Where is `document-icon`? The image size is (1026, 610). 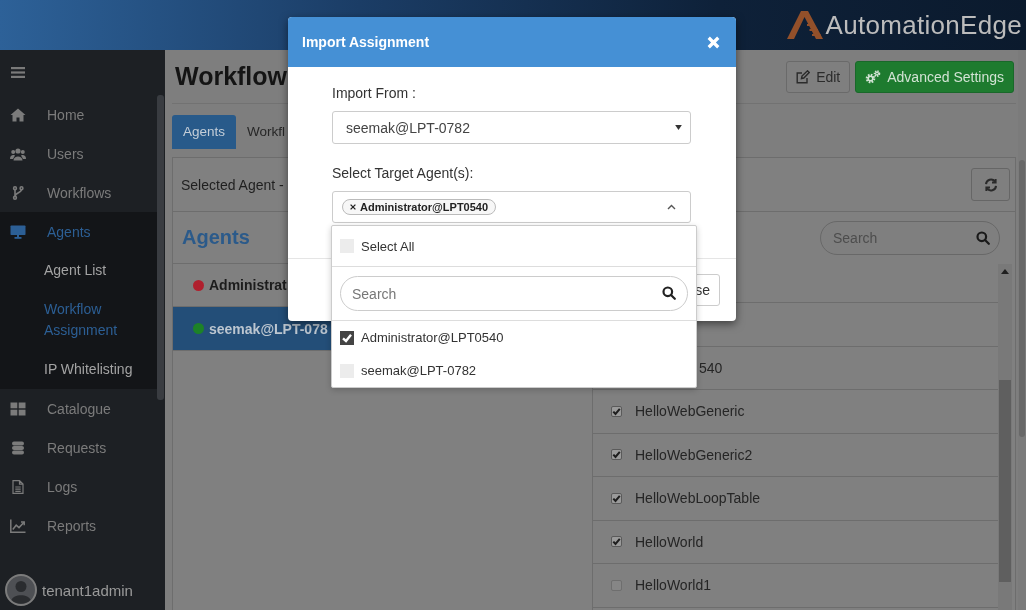 document-icon is located at coordinates (18, 486).